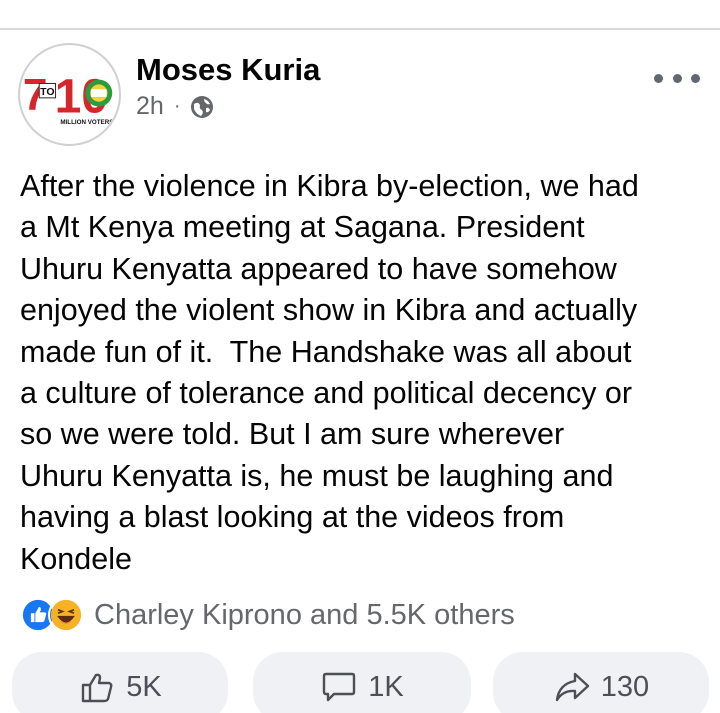 This screenshot has width=720, height=713. Describe the element at coordinates (386, 686) in the screenshot. I see `comment-count: 1K` at that location.